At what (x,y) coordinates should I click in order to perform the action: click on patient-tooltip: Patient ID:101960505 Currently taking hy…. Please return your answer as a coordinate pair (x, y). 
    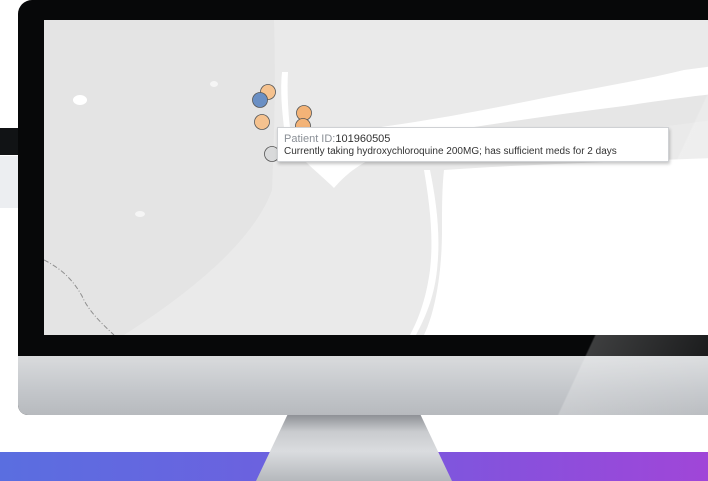
    Looking at the image, I should click on (473, 144).